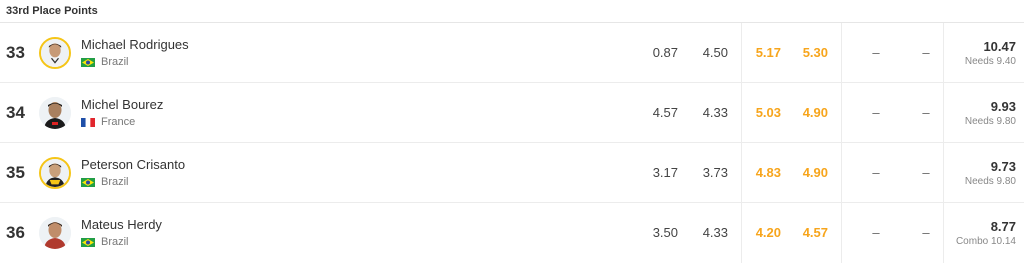  I want to click on rank: 33, so click(15, 52).